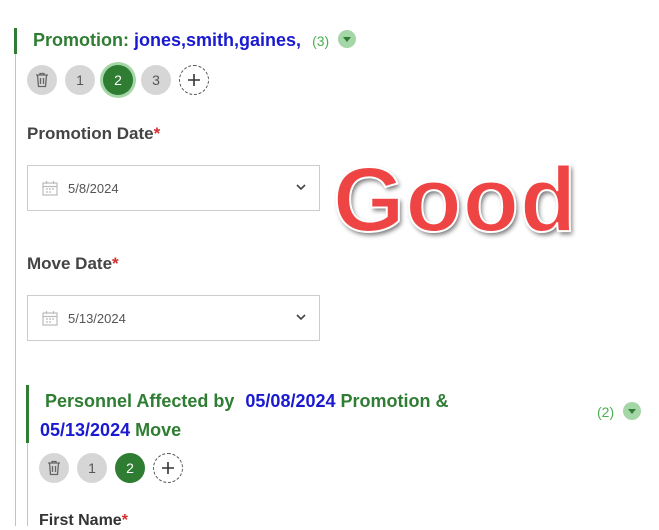 Image resolution: width=659 pixels, height=530 pixels. What do you see at coordinates (173, 318) in the screenshot?
I see `move-date-input: 5/13/2024` at bounding box center [173, 318].